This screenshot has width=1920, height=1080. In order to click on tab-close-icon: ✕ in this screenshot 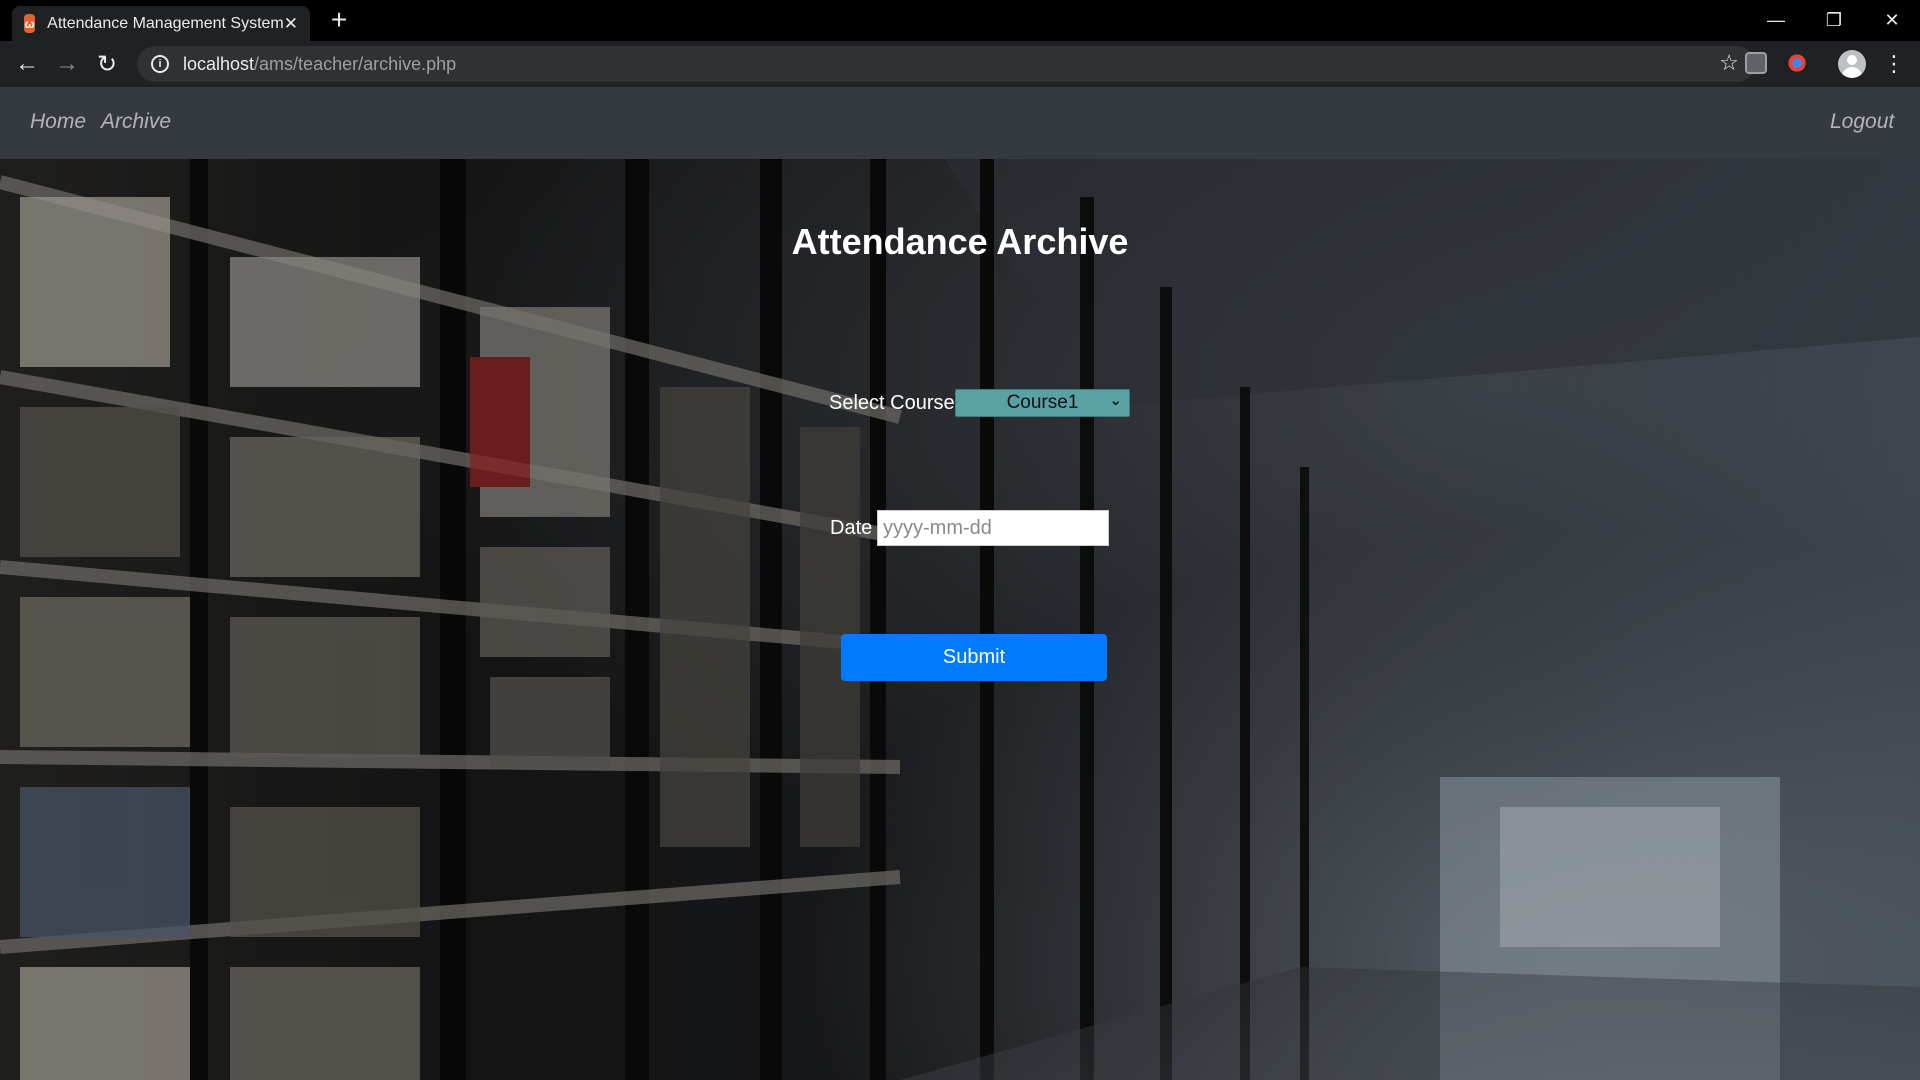, I will do `click(291, 24)`.